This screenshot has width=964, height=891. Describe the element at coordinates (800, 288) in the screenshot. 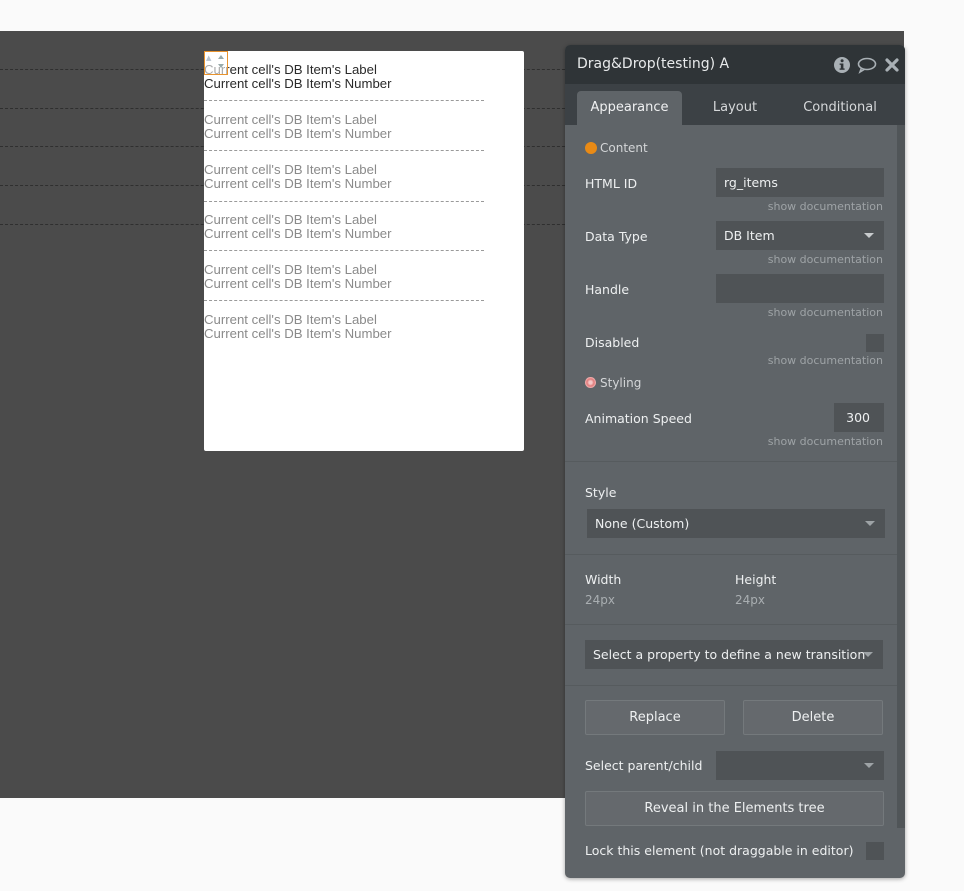

I see `handle-input` at that location.